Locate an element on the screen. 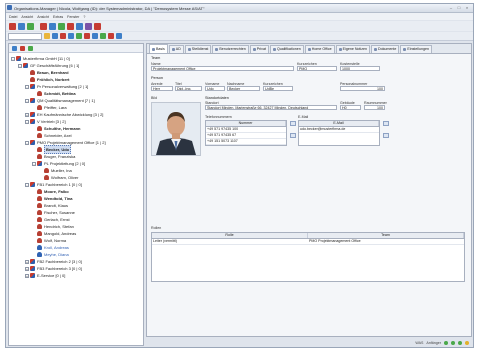  tree-node: Schmidt, Bettina is located at coordinates (76, 93).